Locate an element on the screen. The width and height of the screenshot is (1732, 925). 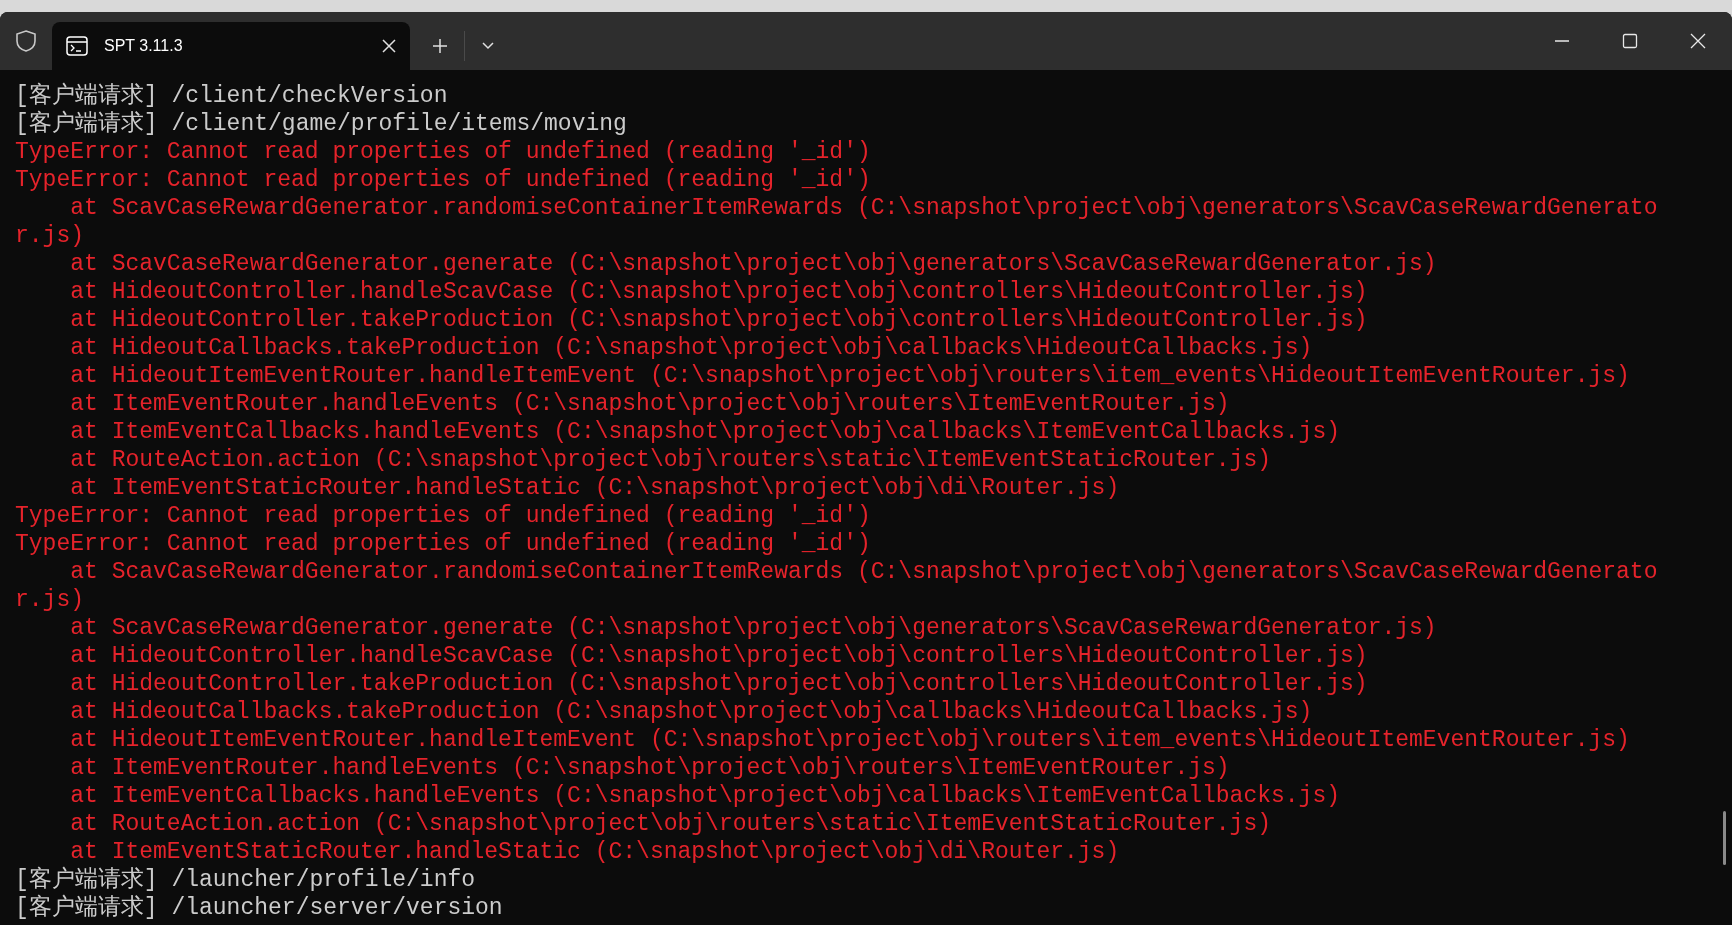
chevron-down-icon is located at coordinates (488, 46).